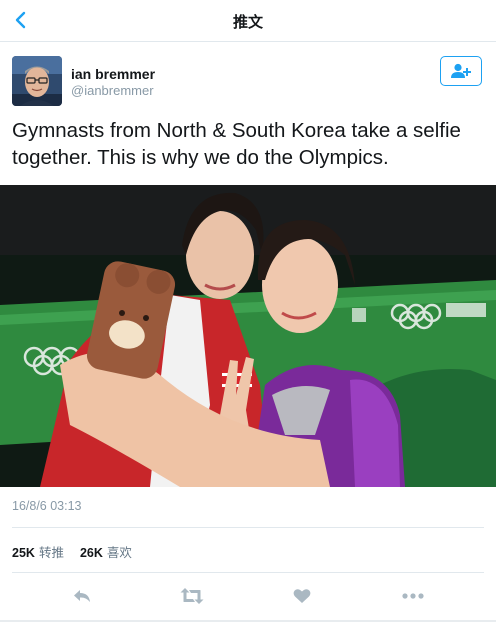  What do you see at coordinates (112, 90) in the screenshot?
I see `author-handle: @ianbremmer` at bounding box center [112, 90].